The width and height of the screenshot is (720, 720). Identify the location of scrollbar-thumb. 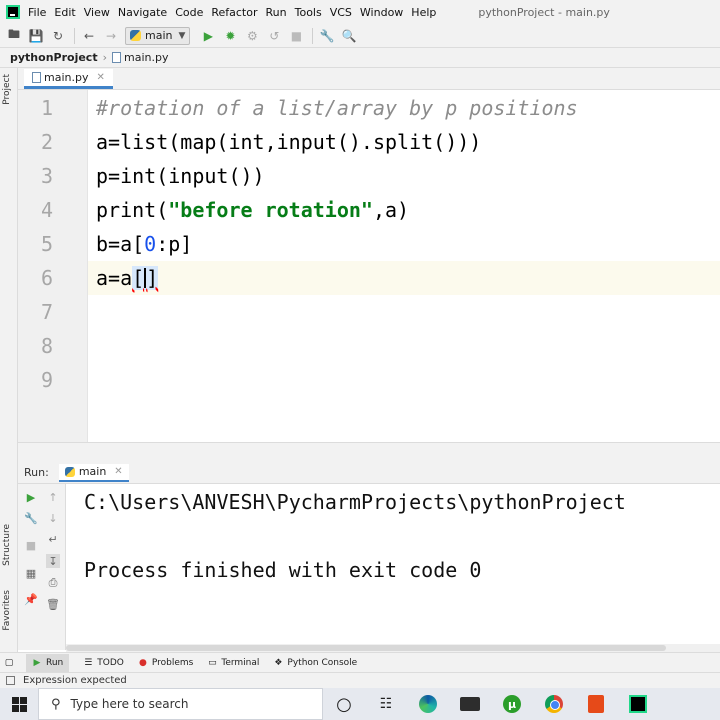
(366, 648).